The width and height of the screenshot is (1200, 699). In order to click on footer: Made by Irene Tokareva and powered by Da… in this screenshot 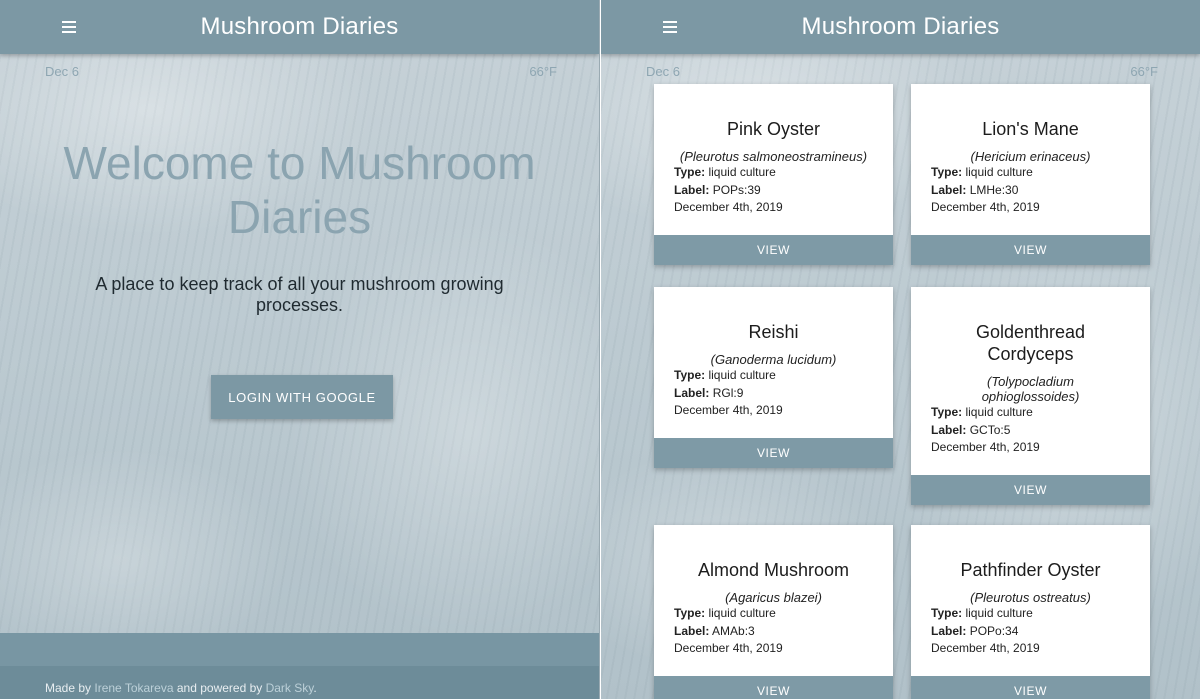, I will do `click(299, 666)`.